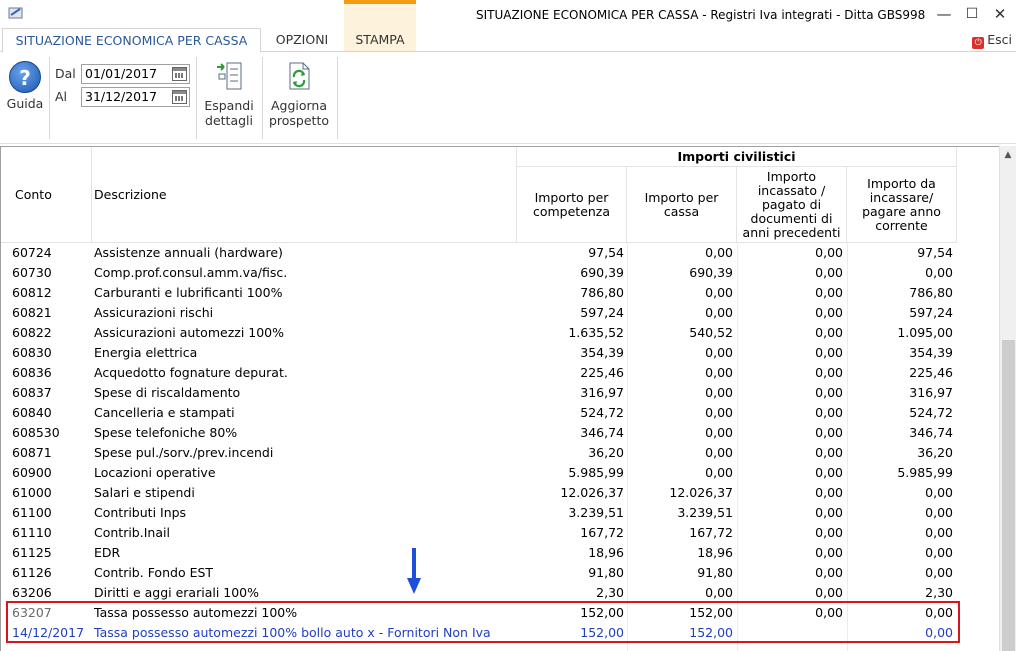 Image resolution: width=1016 pixels, height=651 pixels. Describe the element at coordinates (606, 452) in the screenshot. I see `cell-importo-competenza: 36,20` at that location.